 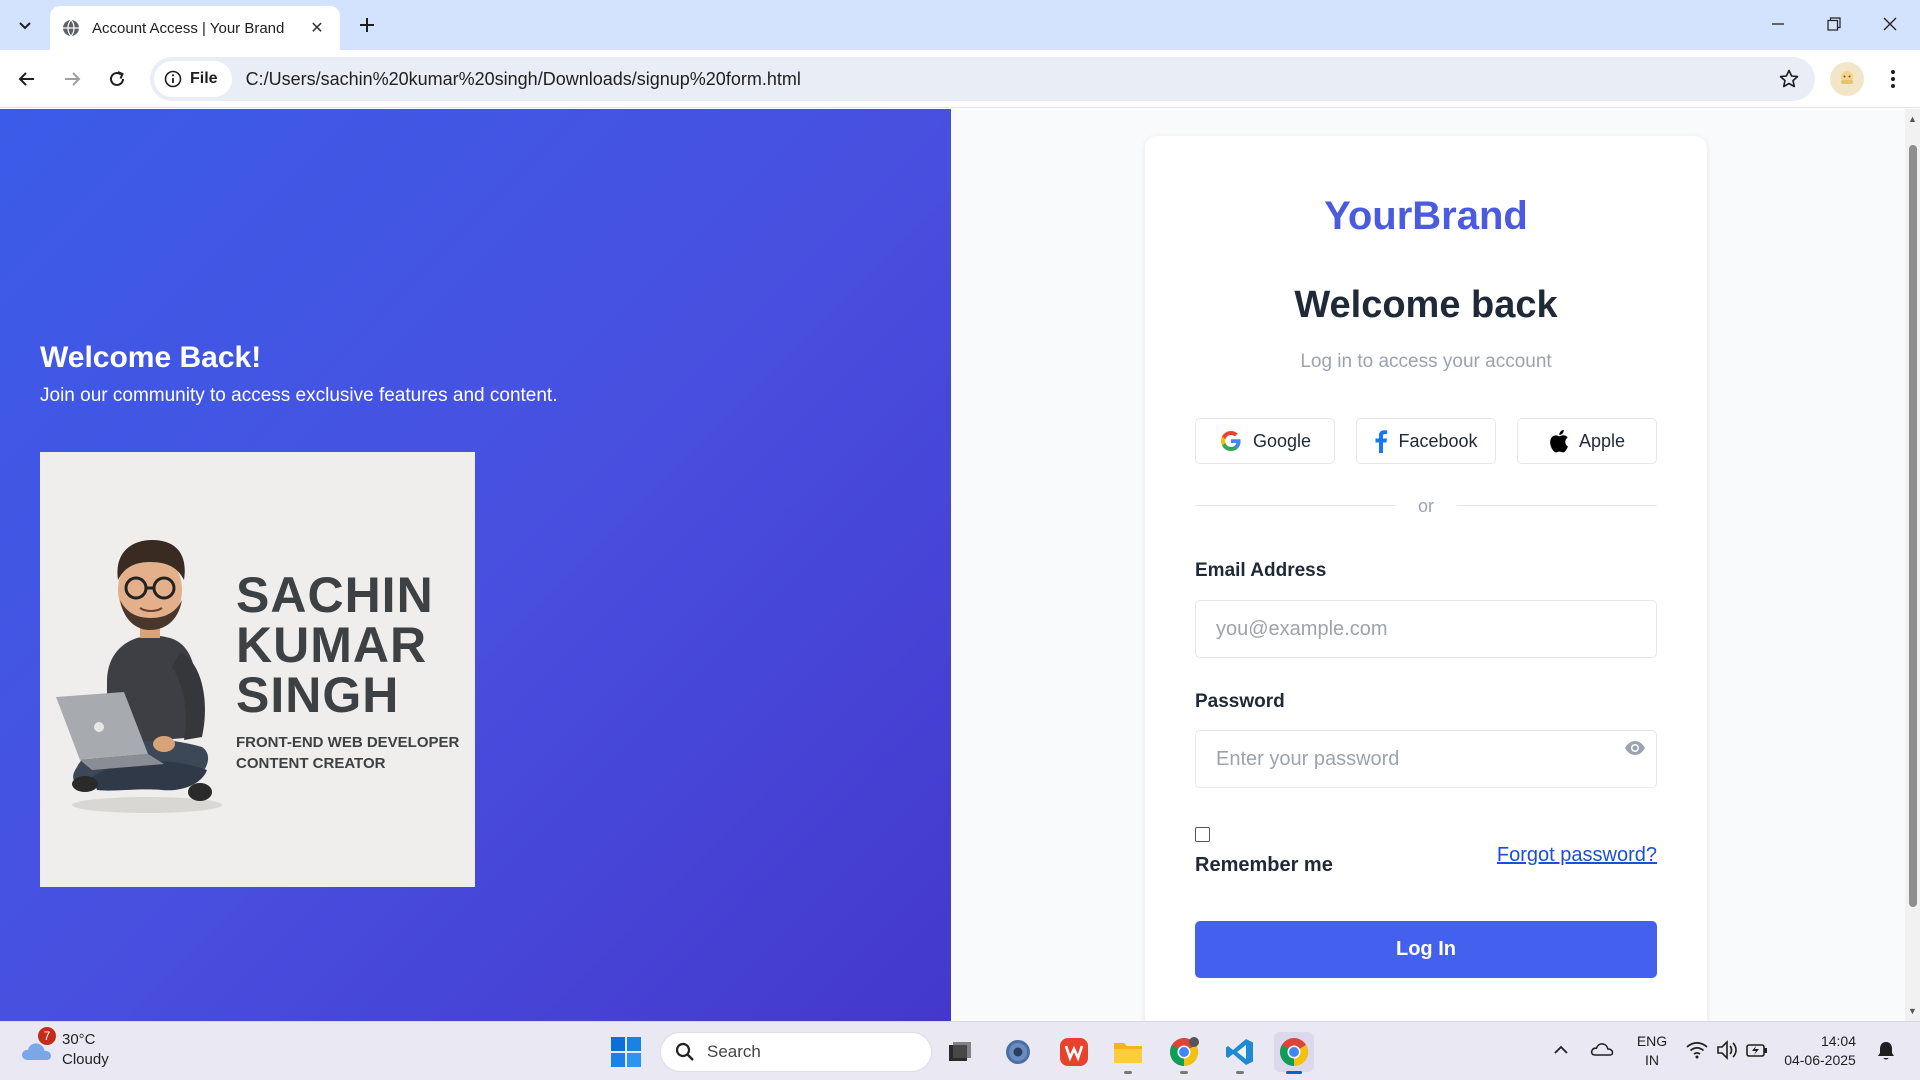 What do you see at coordinates (347, 753) in the screenshot?
I see `card-role: FRONT-END WEB DEVELOPER CONTENT CREATOR` at bounding box center [347, 753].